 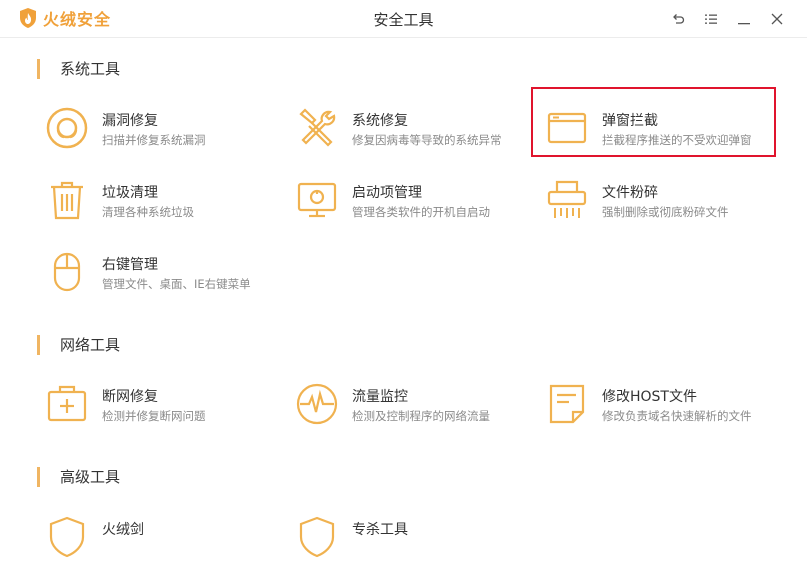 I want to click on tool-network-repair: 断网修复 检测并修复断网问题, so click(x=167, y=408).